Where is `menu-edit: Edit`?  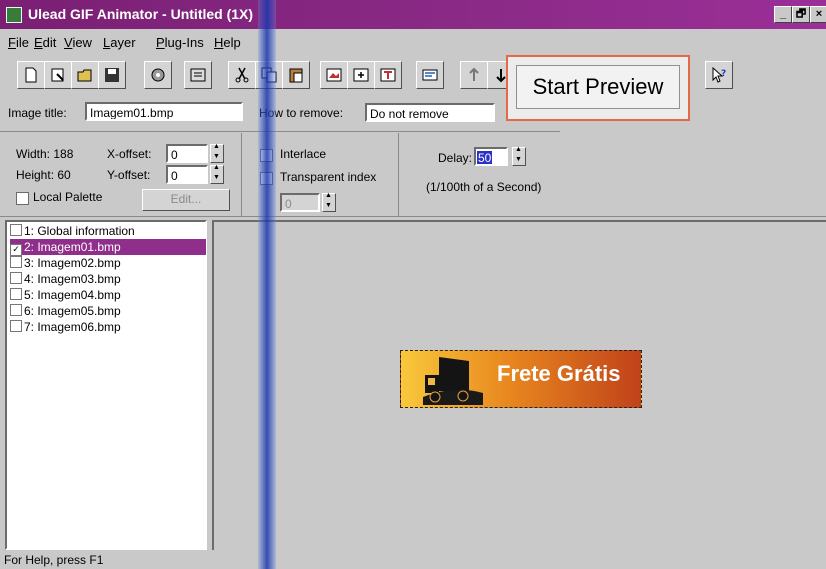 menu-edit: Edit is located at coordinates (45, 42).